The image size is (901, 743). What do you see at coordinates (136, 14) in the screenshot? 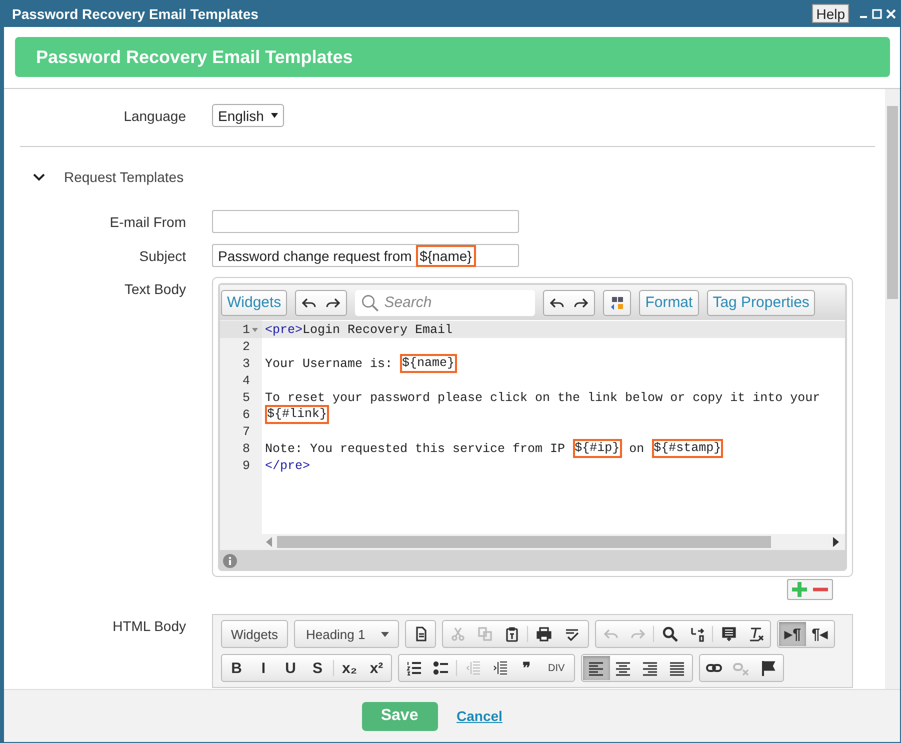
I see `window-title: Password Recovery Email Templates` at bounding box center [136, 14].